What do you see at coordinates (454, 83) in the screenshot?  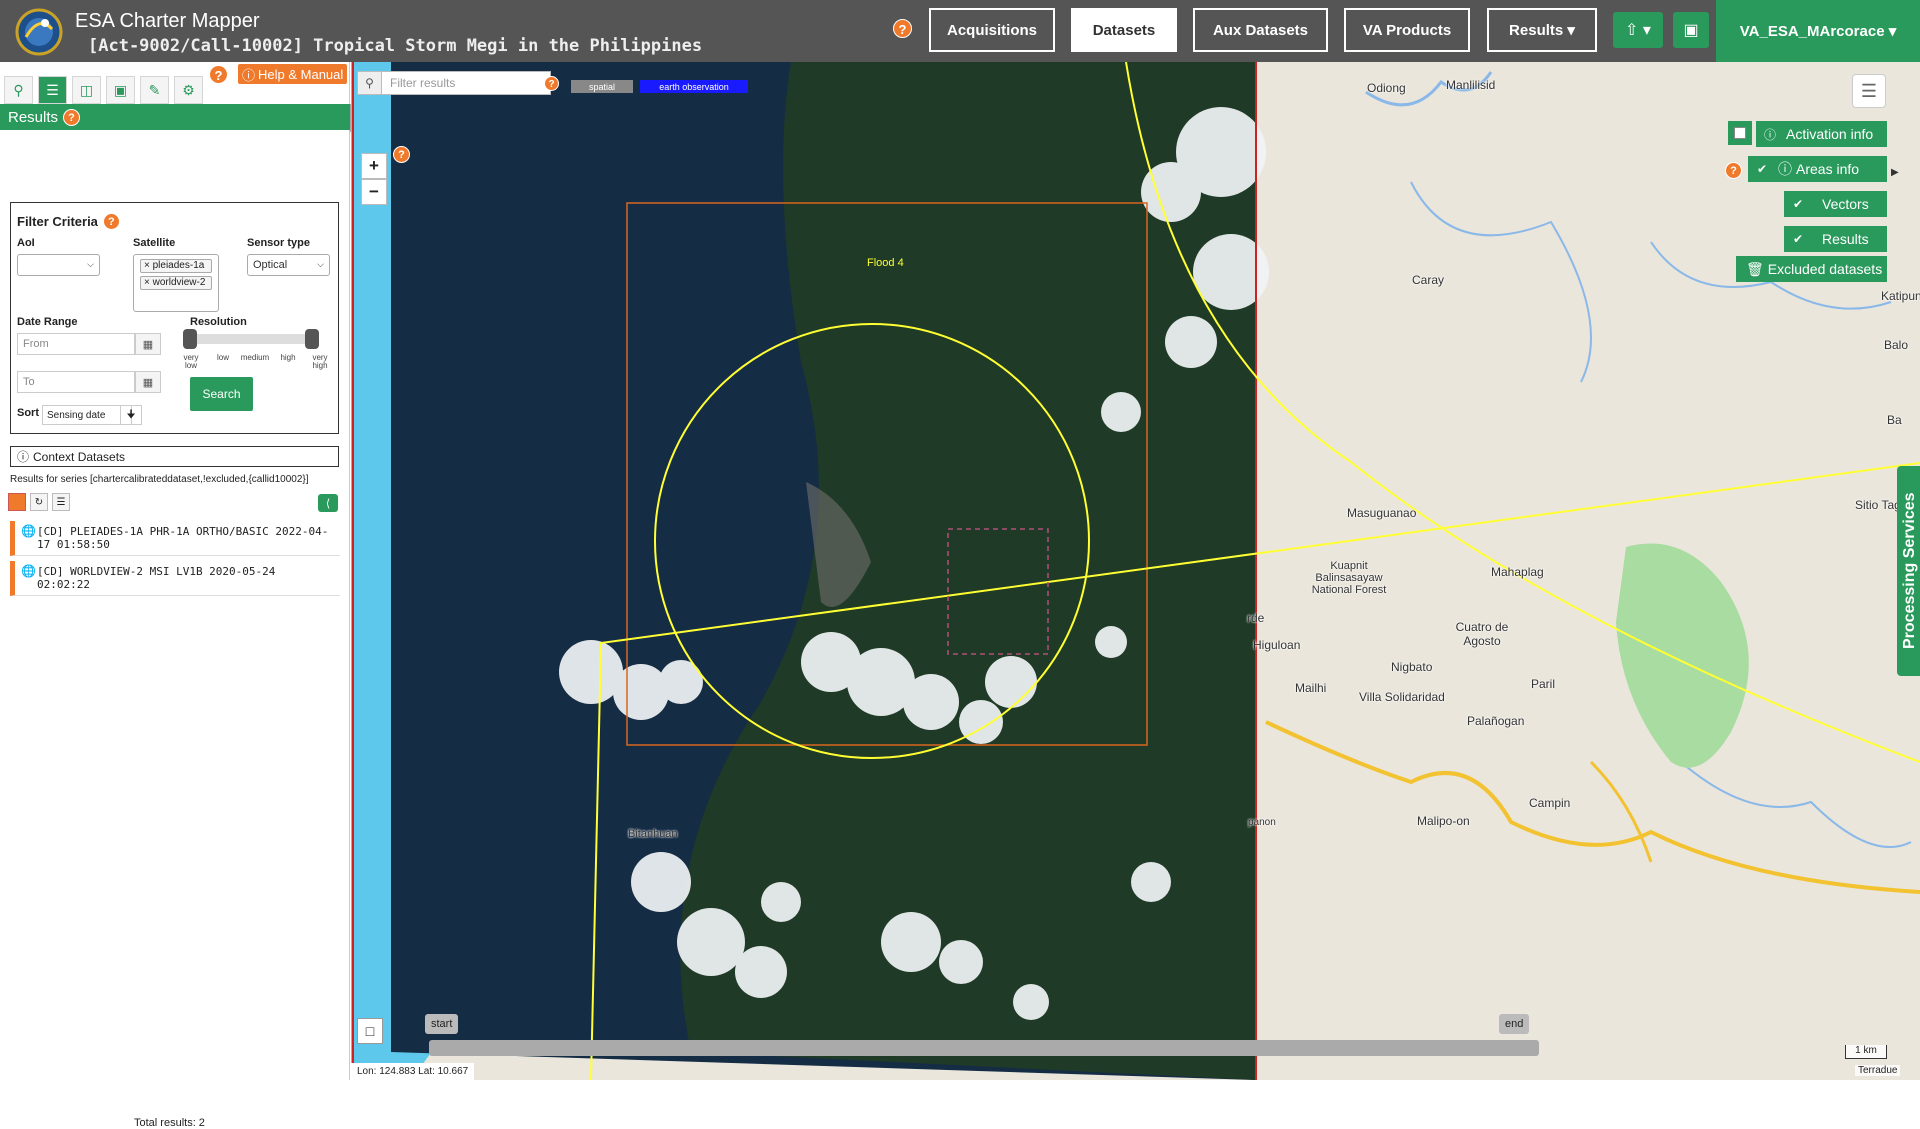 I see `filter-results-input: ⚲ Filter results` at bounding box center [454, 83].